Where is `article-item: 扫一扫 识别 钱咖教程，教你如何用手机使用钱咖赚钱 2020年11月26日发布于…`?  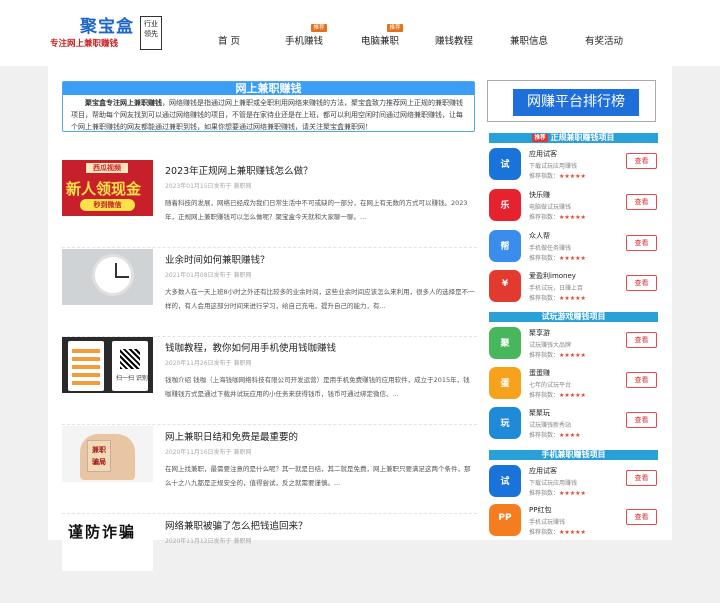
article-item: 扫一扫 识别 钱咖教程，教你如何用手机使用钱咖赚钱 2020年11月26日发布于… is located at coordinates (269, 381).